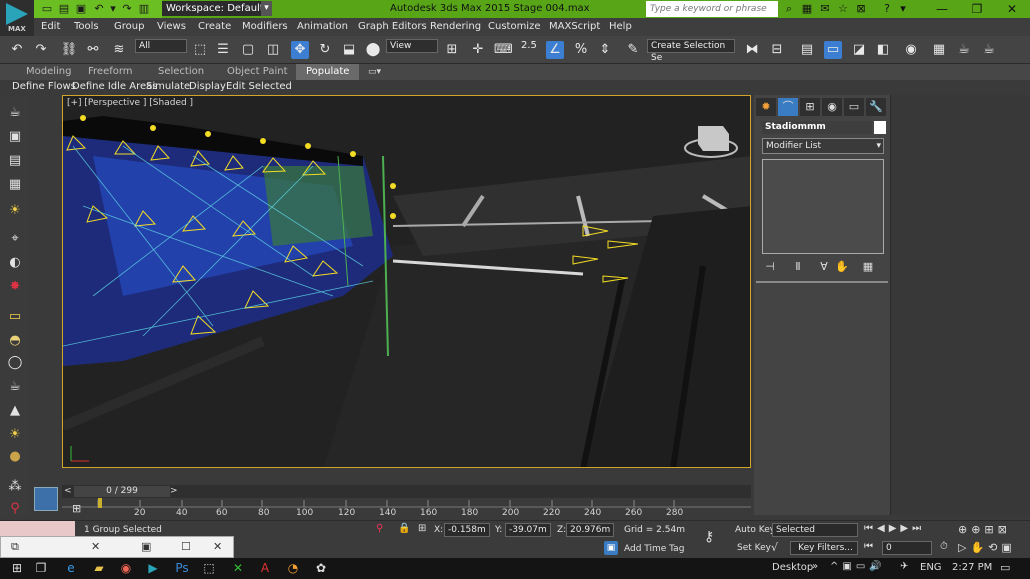  I want to click on go-to-frame-icon: ⏮, so click(868, 546).